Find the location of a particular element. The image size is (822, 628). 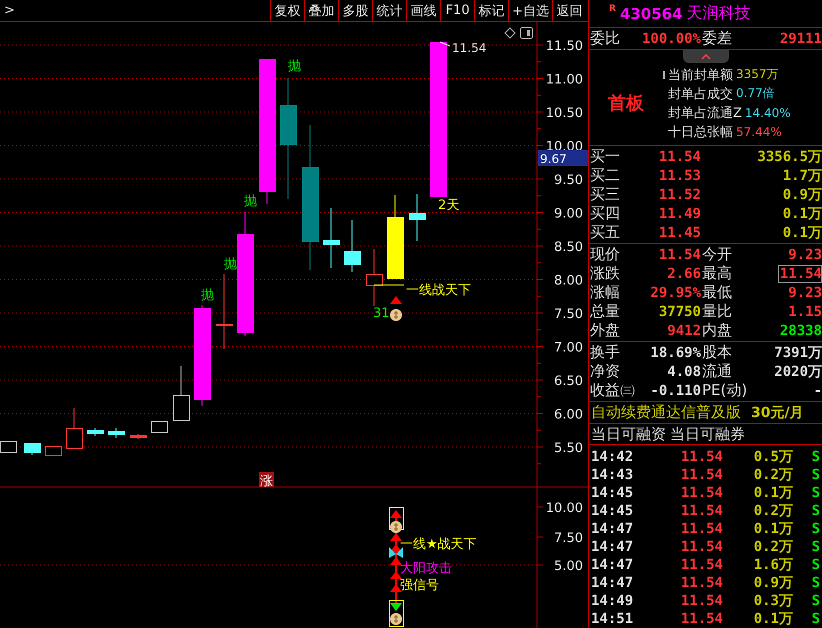

field-value: 7391万 is located at coordinates (797, 353).